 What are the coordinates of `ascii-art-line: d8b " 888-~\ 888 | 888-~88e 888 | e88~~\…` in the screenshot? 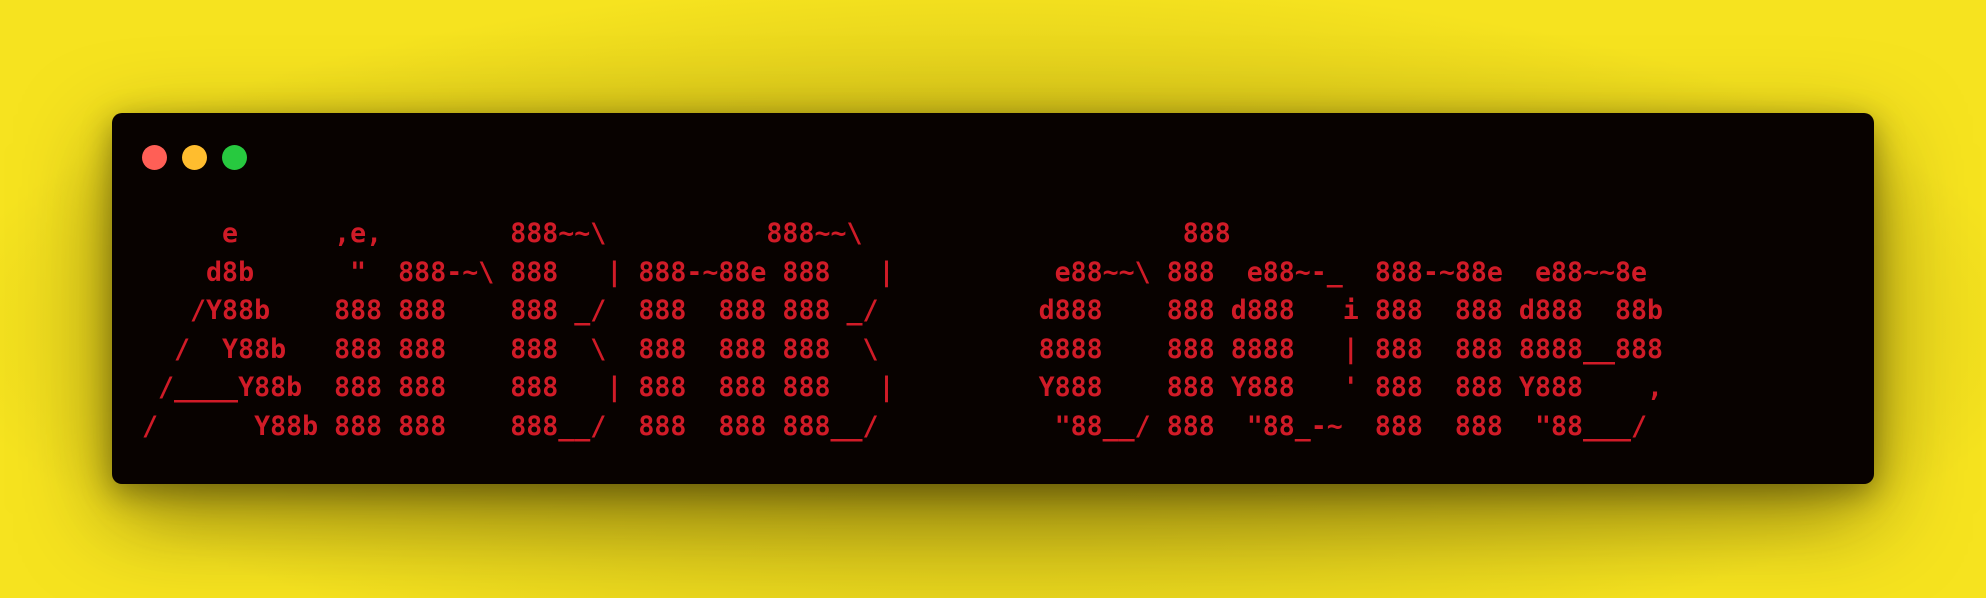 It's located at (895, 272).